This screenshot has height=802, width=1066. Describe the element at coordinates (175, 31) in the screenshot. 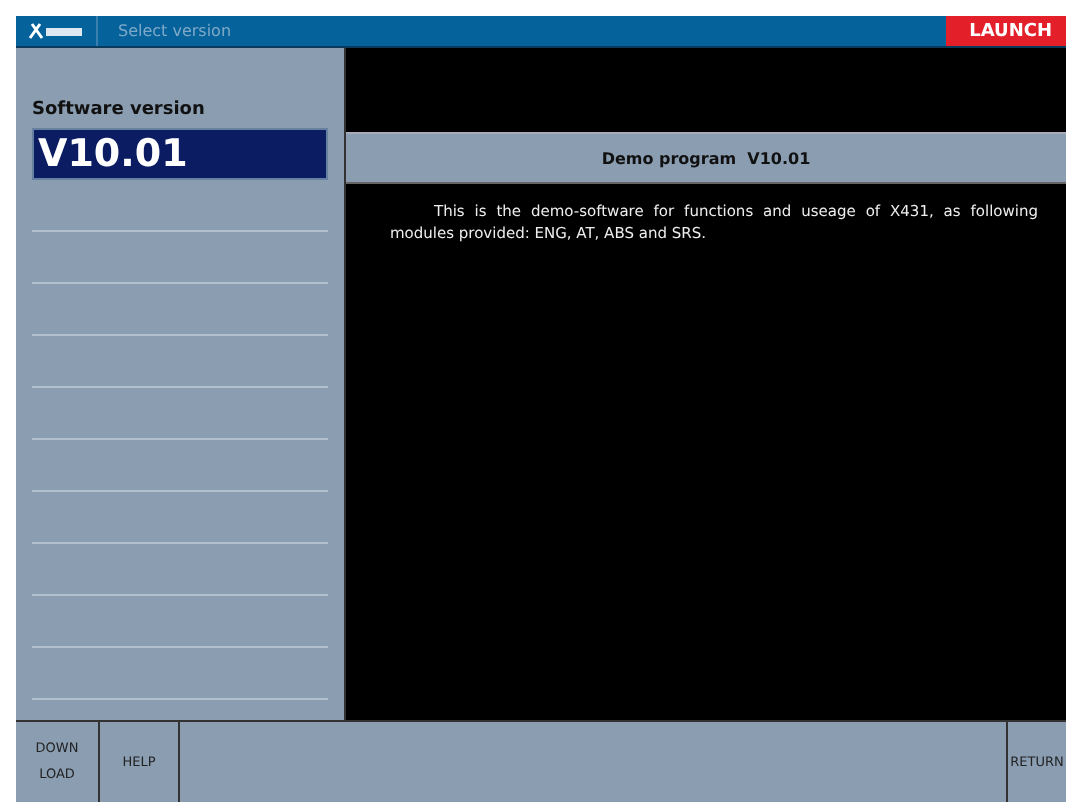

I see `window-title: Select version` at that location.